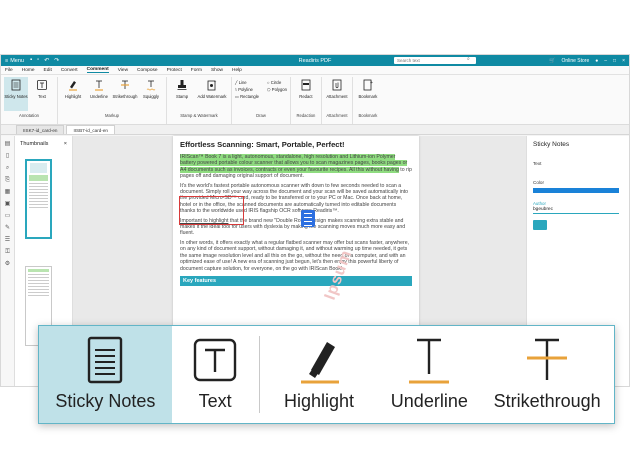 Image resolution: width=630 pixels, height=450 pixels. I want to click on undo-icon: ↶, so click(46, 60).